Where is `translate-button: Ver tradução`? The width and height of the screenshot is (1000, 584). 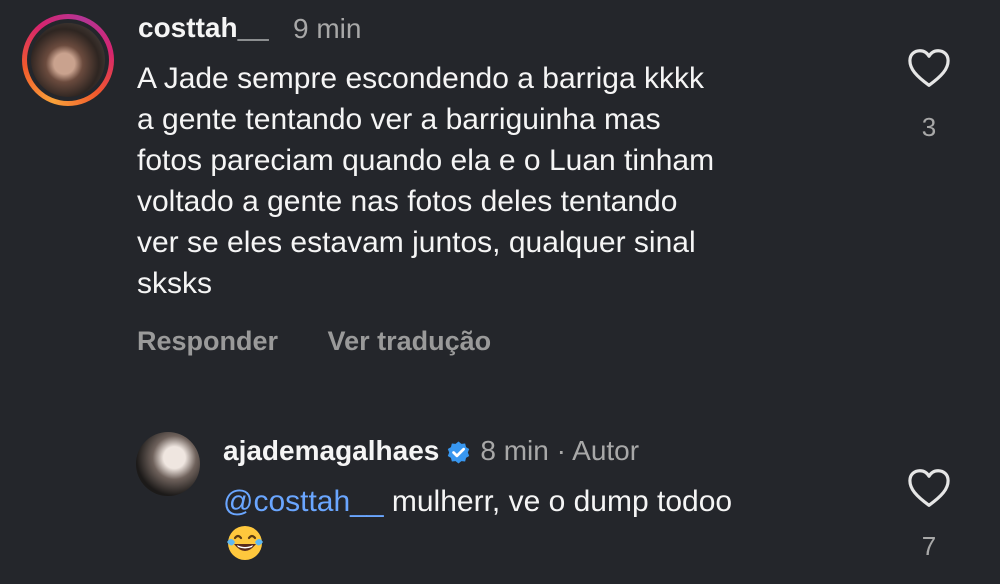 translate-button: Ver tradução is located at coordinates (410, 341).